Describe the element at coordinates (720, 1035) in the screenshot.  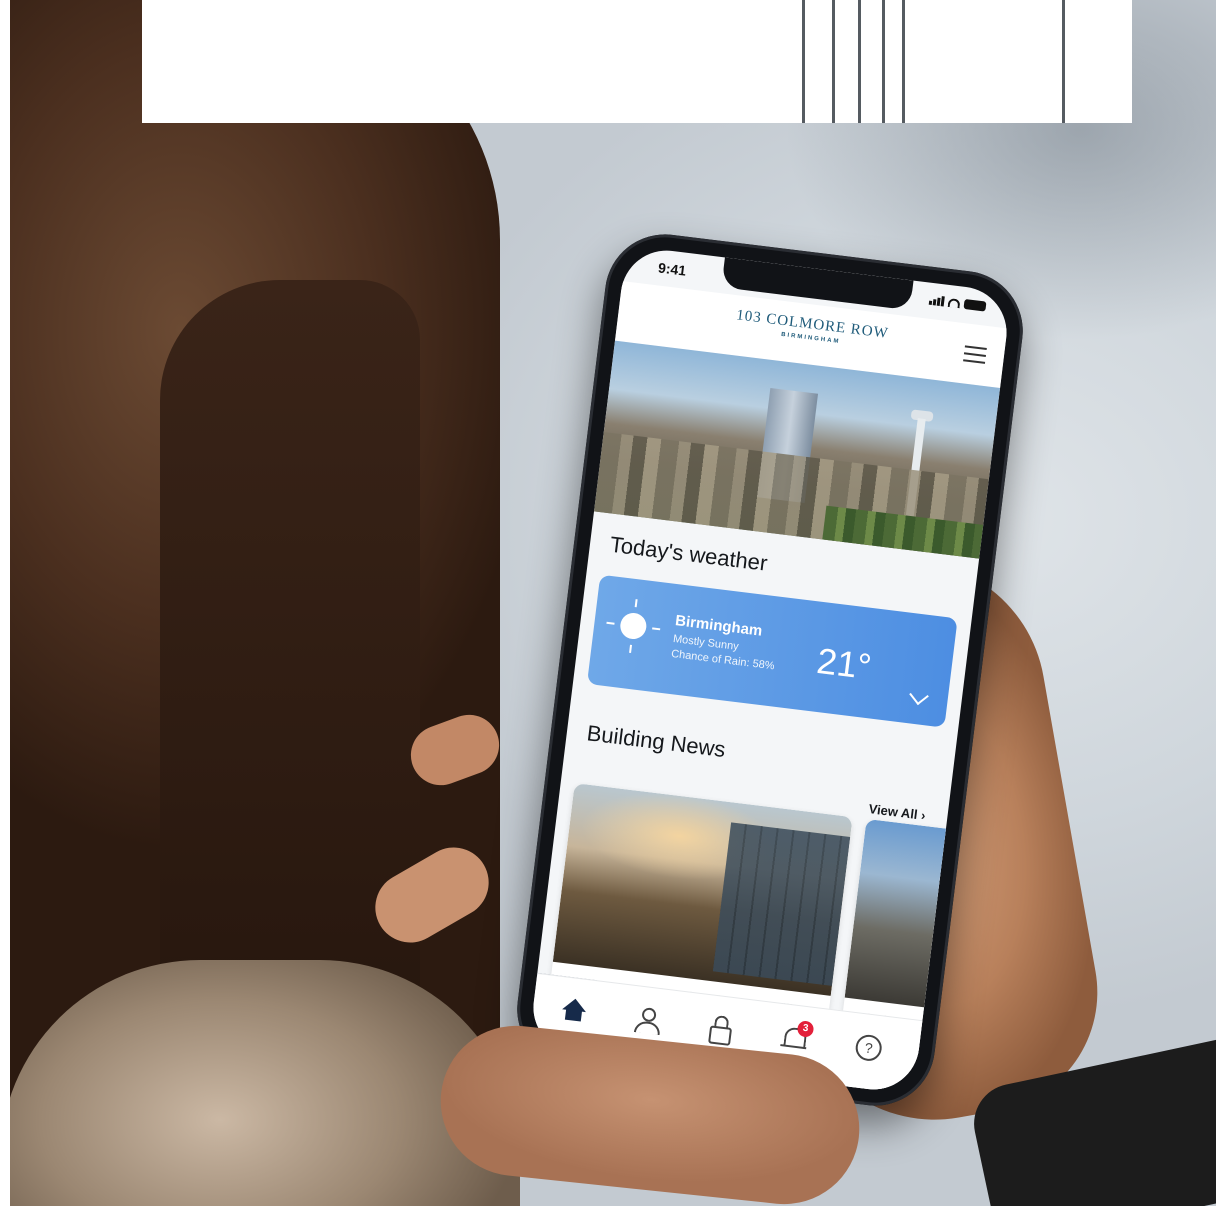
I see `lock-body` at that location.